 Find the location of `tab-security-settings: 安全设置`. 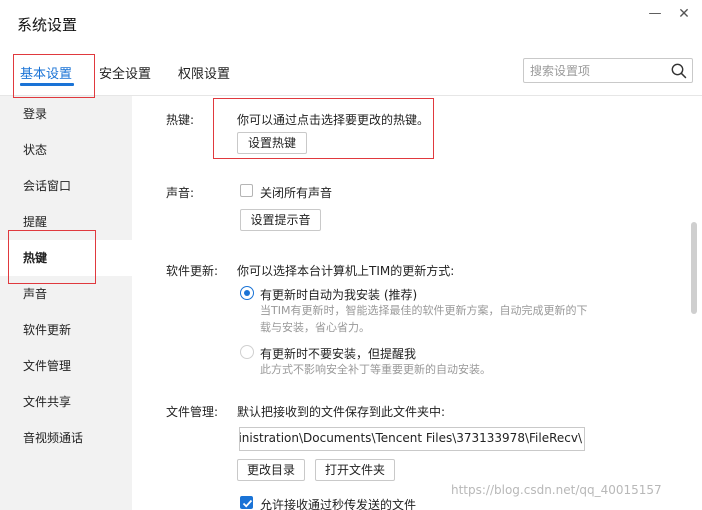

tab-security-settings: 安全设置 is located at coordinates (125, 72).